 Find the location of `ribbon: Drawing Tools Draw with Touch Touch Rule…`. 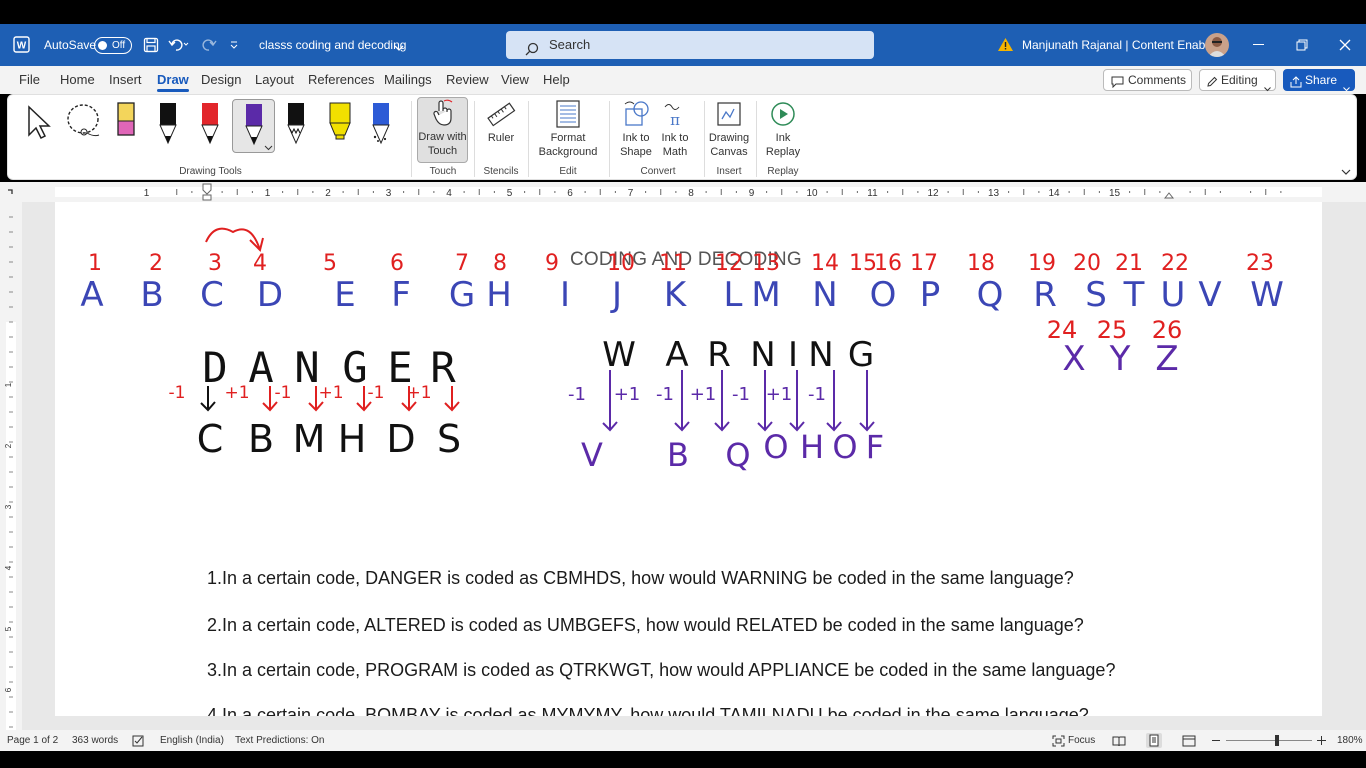

ribbon: Drawing Tools Draw with Touch Touch Rule… is located at coordinates (682, 137).